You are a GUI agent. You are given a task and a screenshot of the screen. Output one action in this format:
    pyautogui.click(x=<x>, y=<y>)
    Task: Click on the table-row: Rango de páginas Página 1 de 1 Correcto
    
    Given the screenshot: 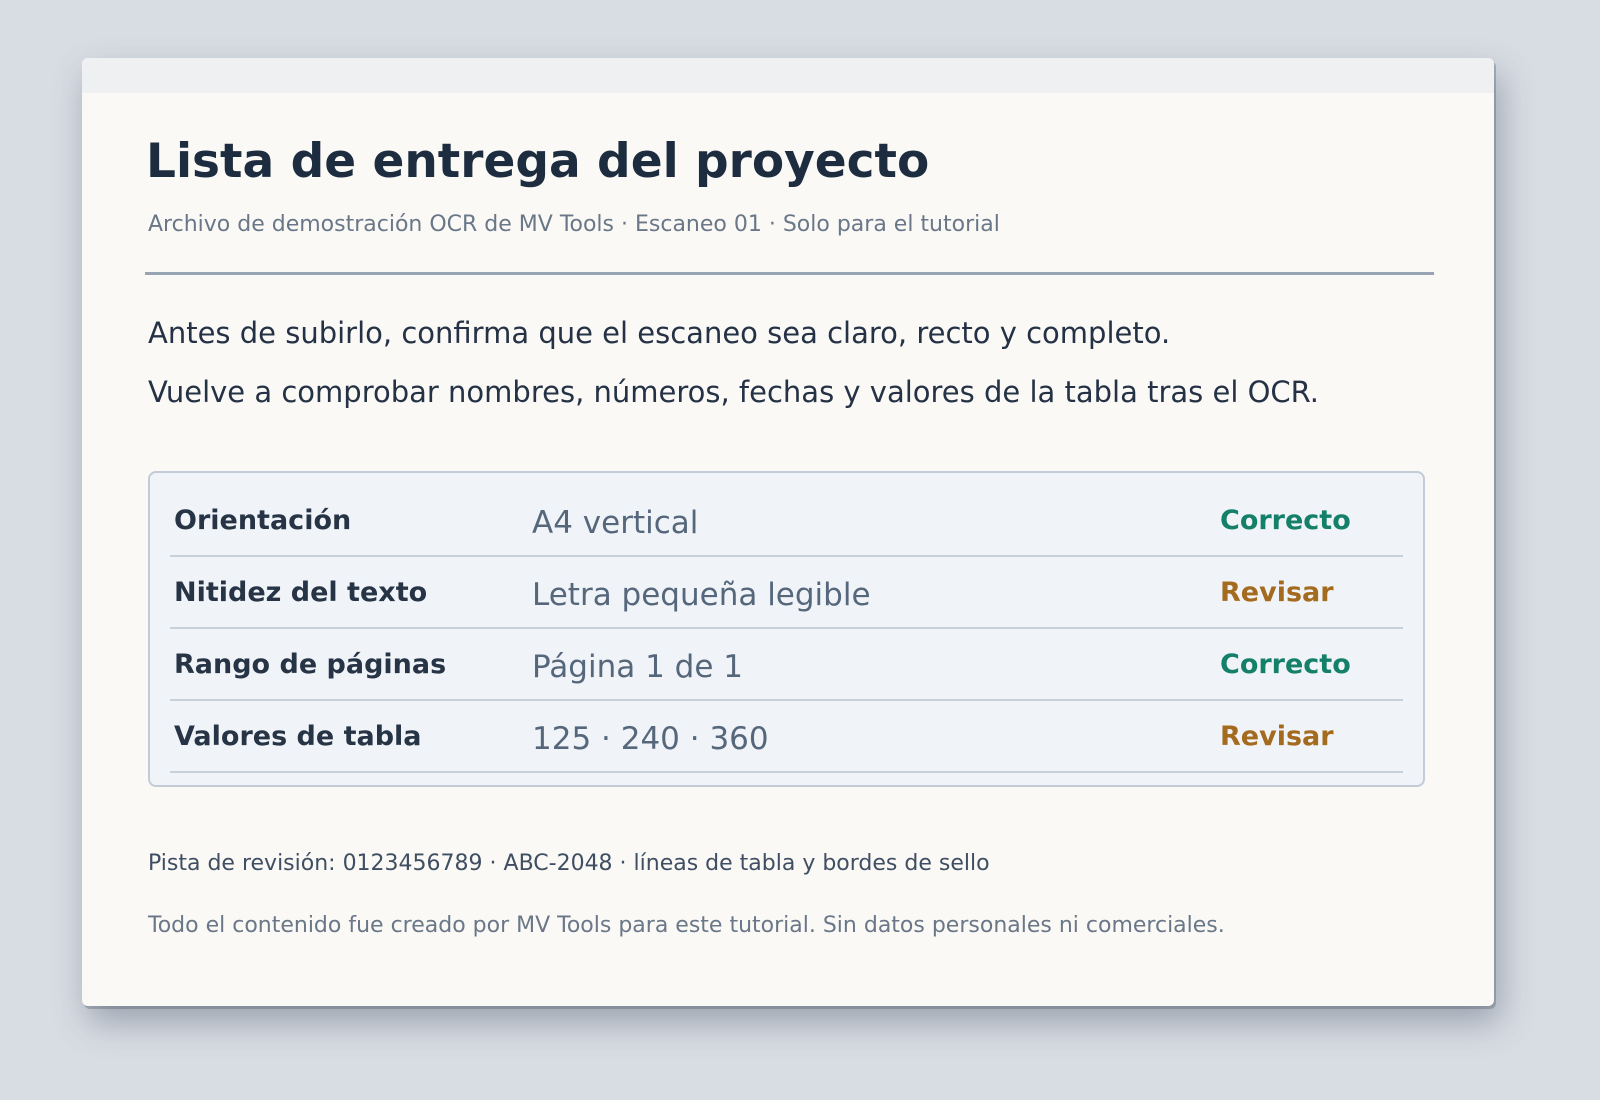 What is the action you would take?
    pyautogui.click(x=786, y=665)
    